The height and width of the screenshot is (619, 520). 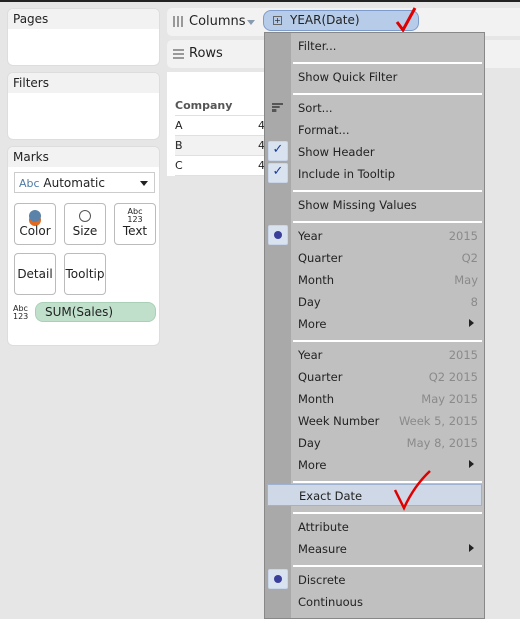 What do you see at coordinates (387, 465) in the screenshot?
I see `menu-value-more: More` at bounding box center [387, 465].